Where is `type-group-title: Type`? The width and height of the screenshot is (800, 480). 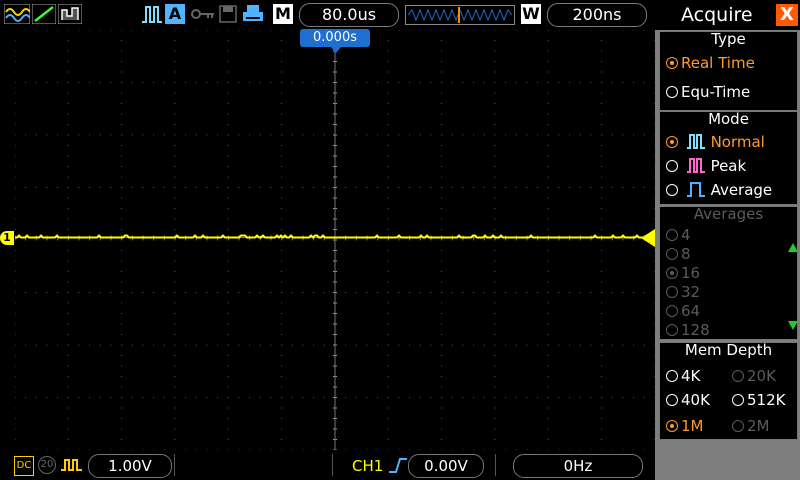
type-group-title: Type is located at coordinates (728, 39).